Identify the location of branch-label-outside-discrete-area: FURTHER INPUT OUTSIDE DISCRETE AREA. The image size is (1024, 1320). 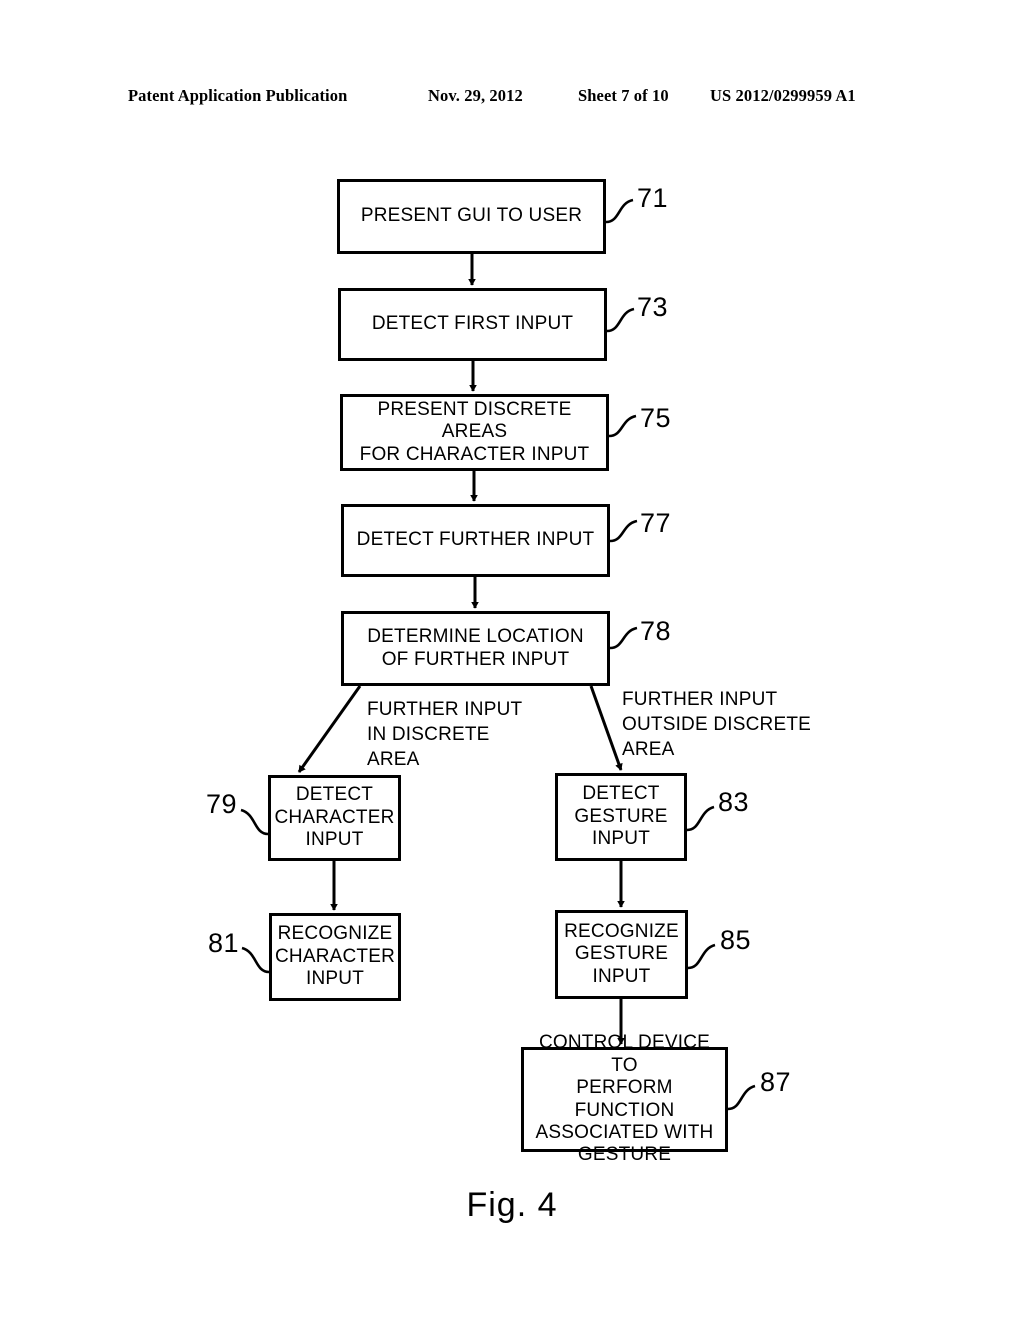
(716, 725).